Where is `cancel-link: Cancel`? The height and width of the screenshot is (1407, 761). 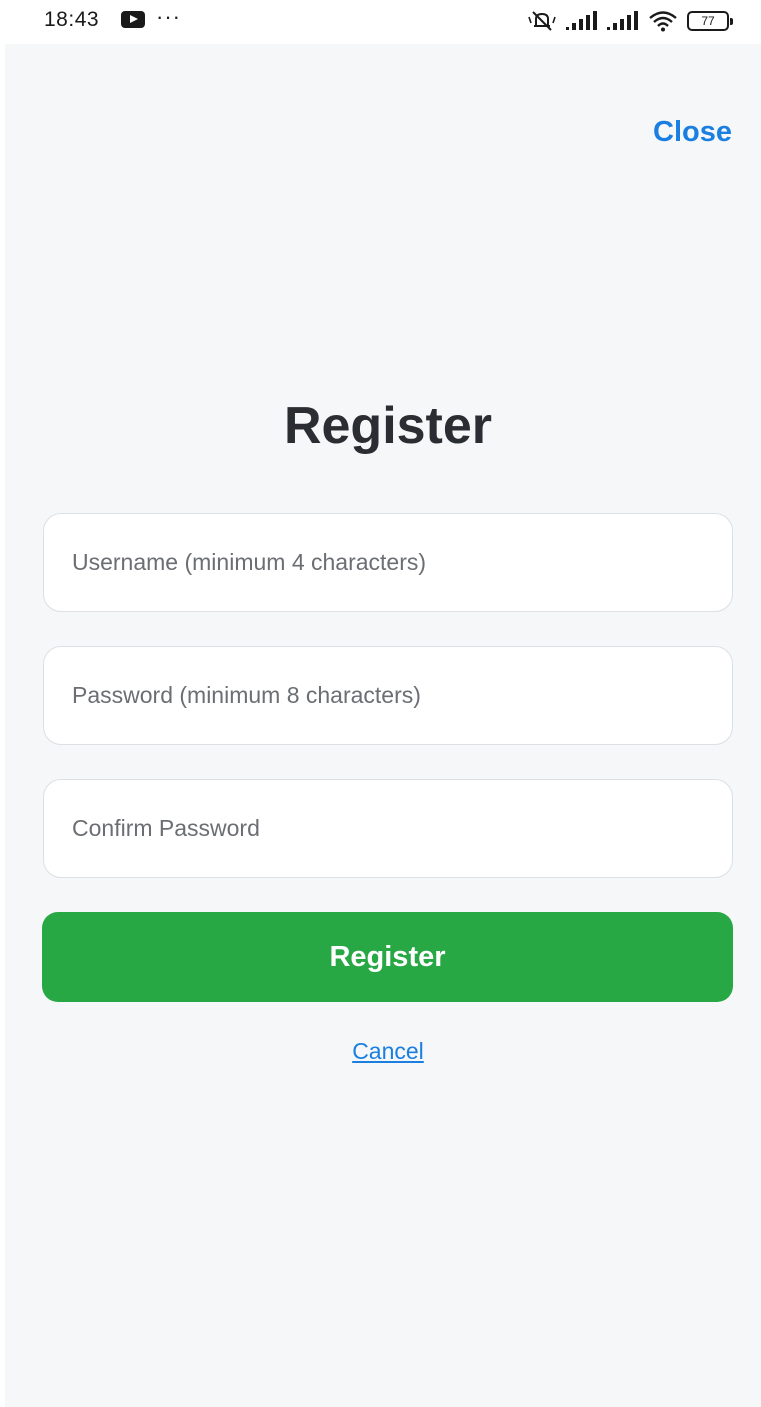
cancel-link: Cancel is located at coordinates (383, 1051).